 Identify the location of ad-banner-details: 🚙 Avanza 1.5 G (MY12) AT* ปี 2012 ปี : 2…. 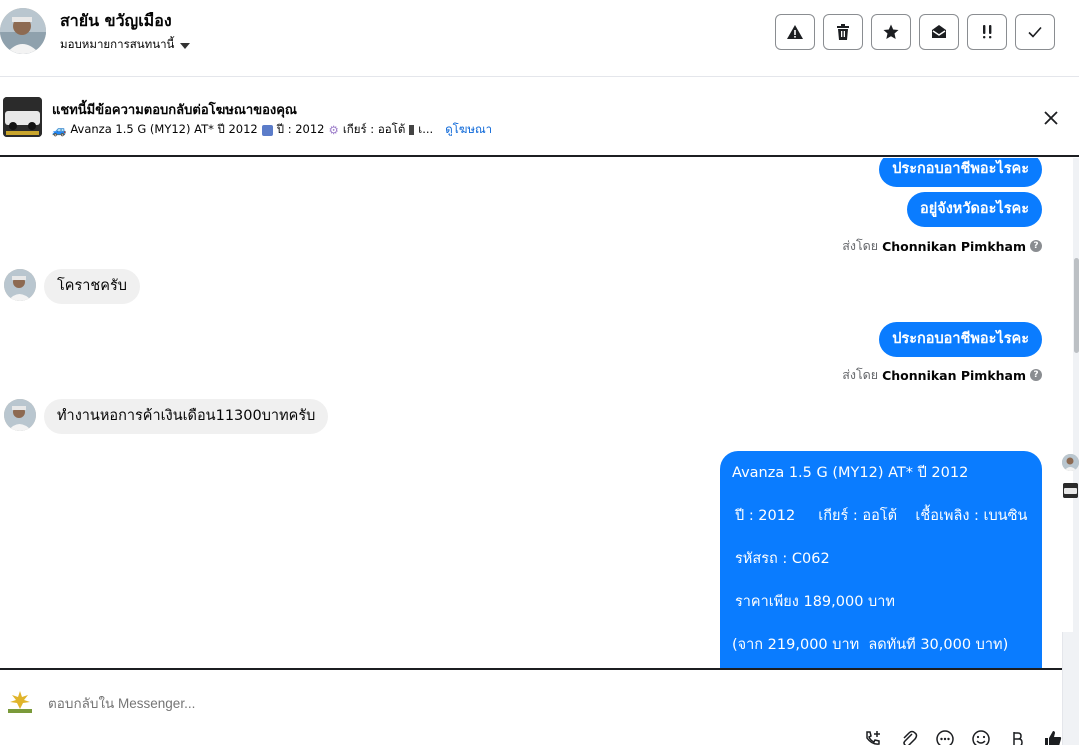
(272, 130).